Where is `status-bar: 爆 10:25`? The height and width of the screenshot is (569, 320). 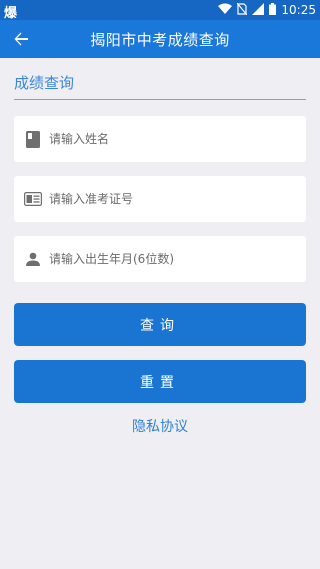
status-bar: 爆 10:25 is located at coordinates (160, 10).